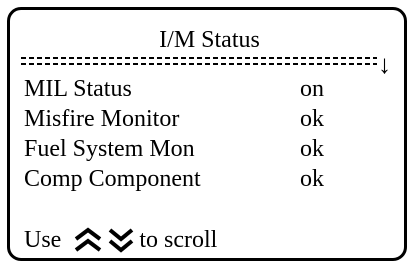 Image resolution: width=419 pixels, height=272 pixels. I want to click on title-separator, so click(199, 61).